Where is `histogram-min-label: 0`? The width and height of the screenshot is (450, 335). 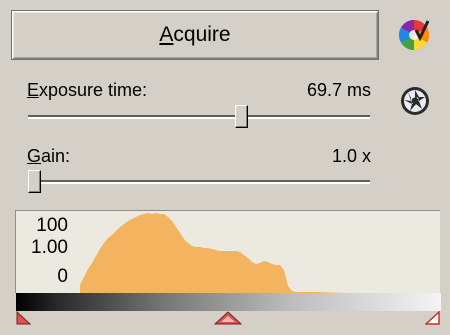
histogram-min-label: 0 is located at coordinates (62, 276).